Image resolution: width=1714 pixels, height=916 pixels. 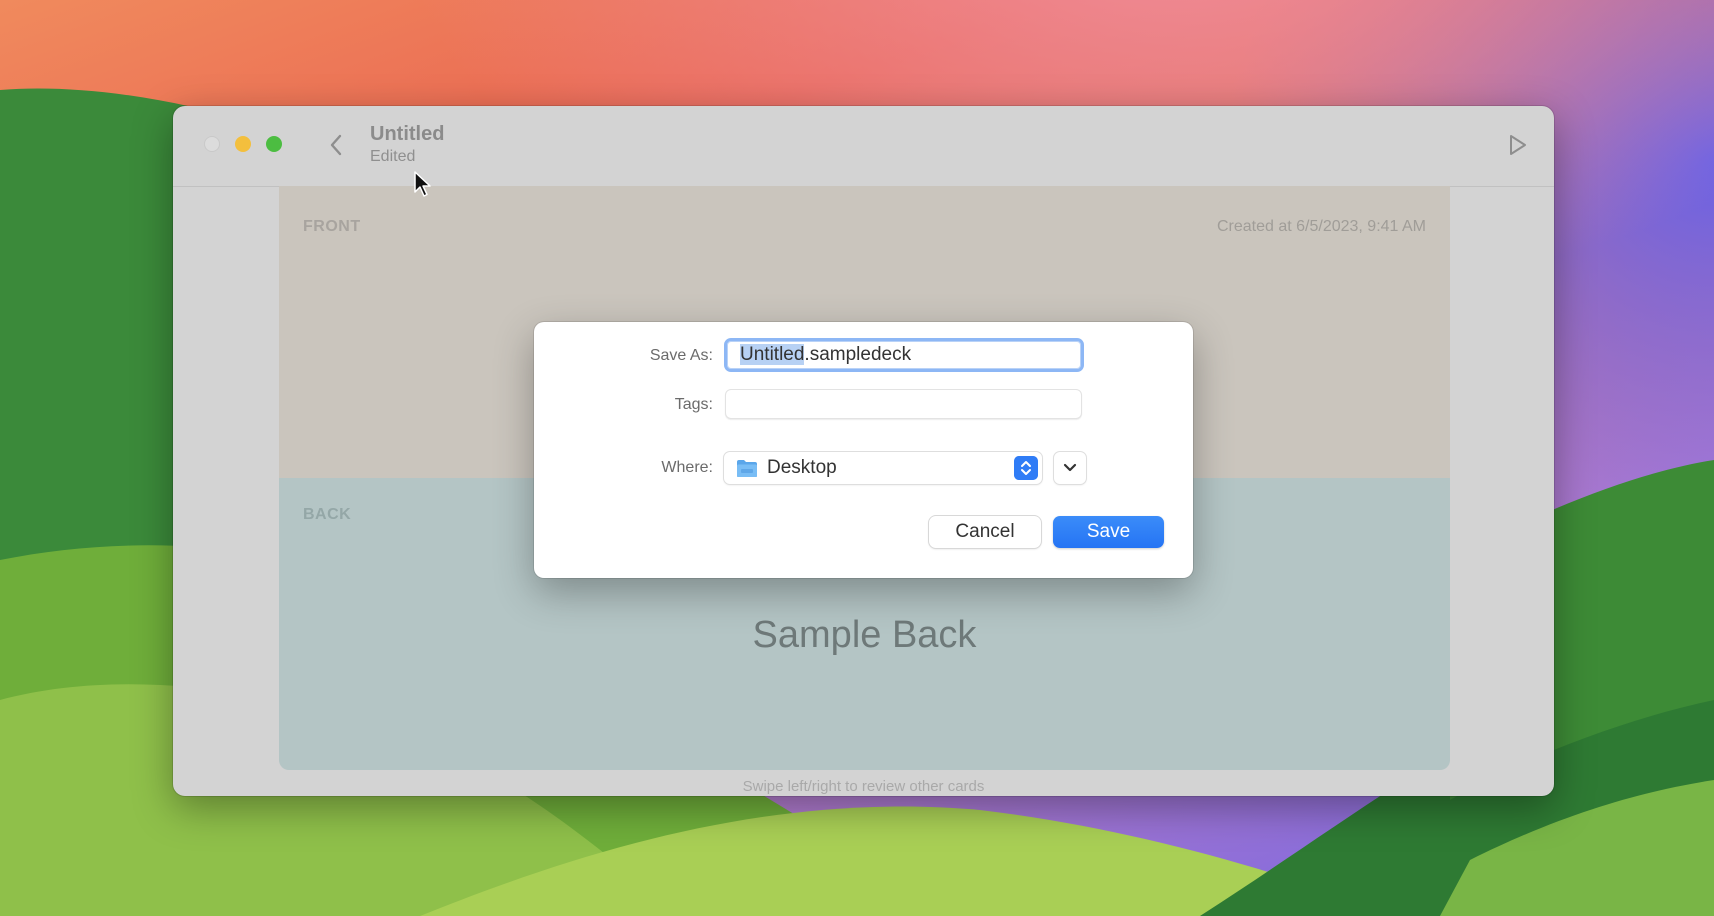 What do you see at coordinates (747, 468) in the screenshot?
I see `folder-icon` at bounding box center [747, 468].